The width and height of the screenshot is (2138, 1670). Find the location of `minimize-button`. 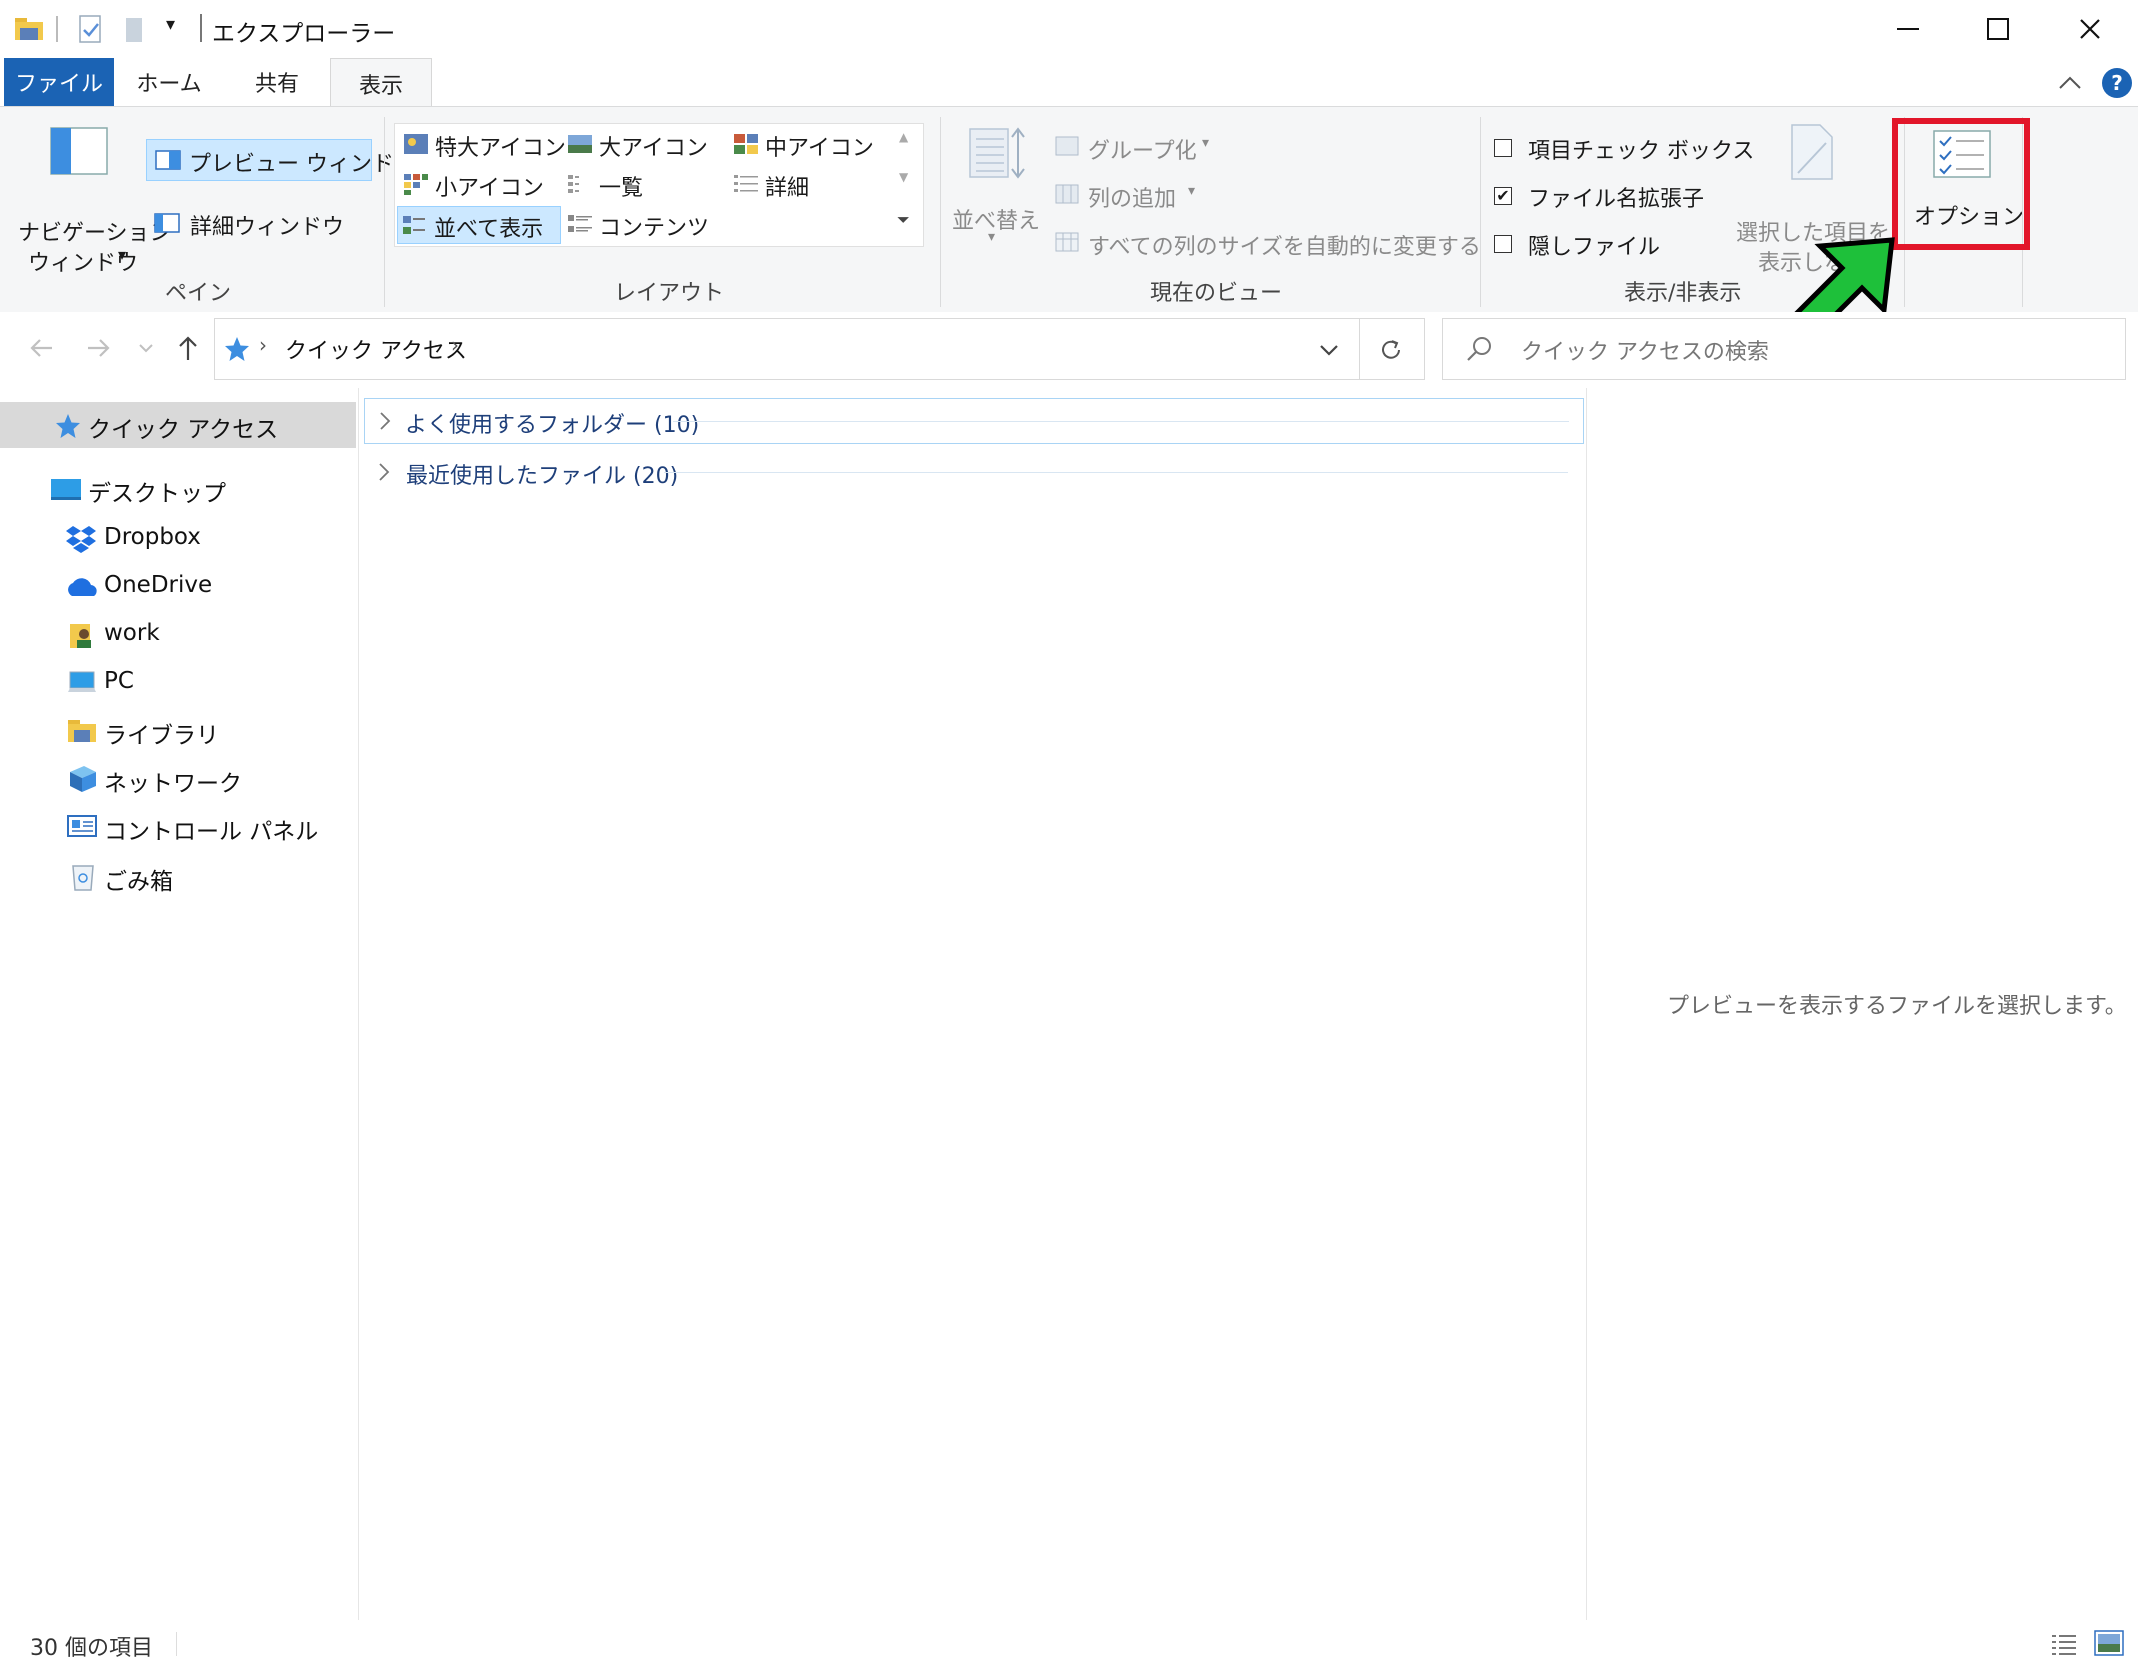

minimize-button is located at coordinates (1908, 29).